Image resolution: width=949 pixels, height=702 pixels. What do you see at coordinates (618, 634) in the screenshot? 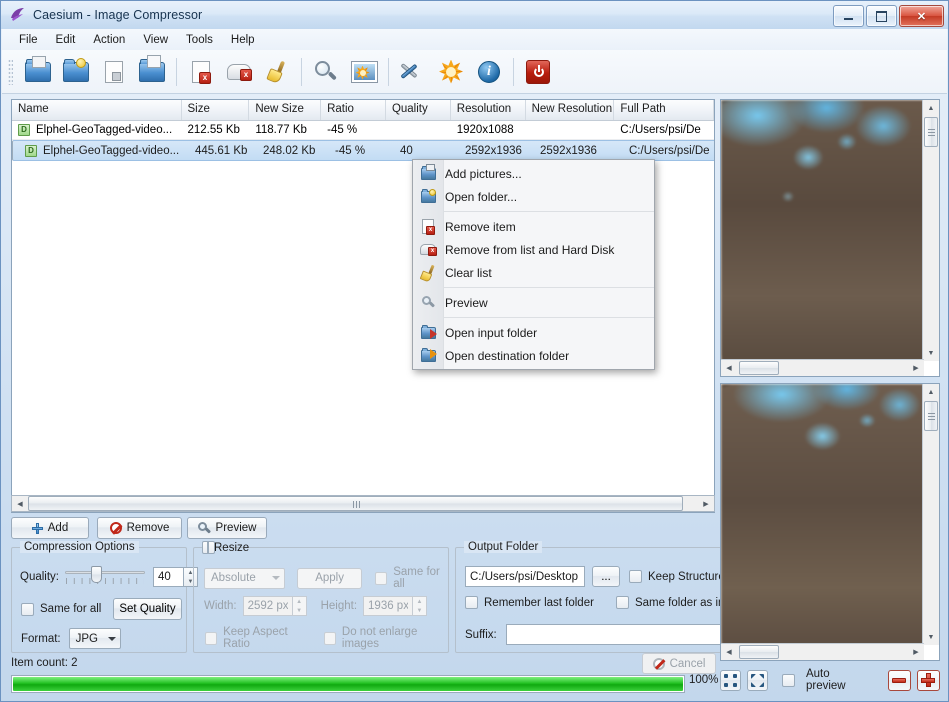
I see `suffix-input` at bounding box center [618, 634].